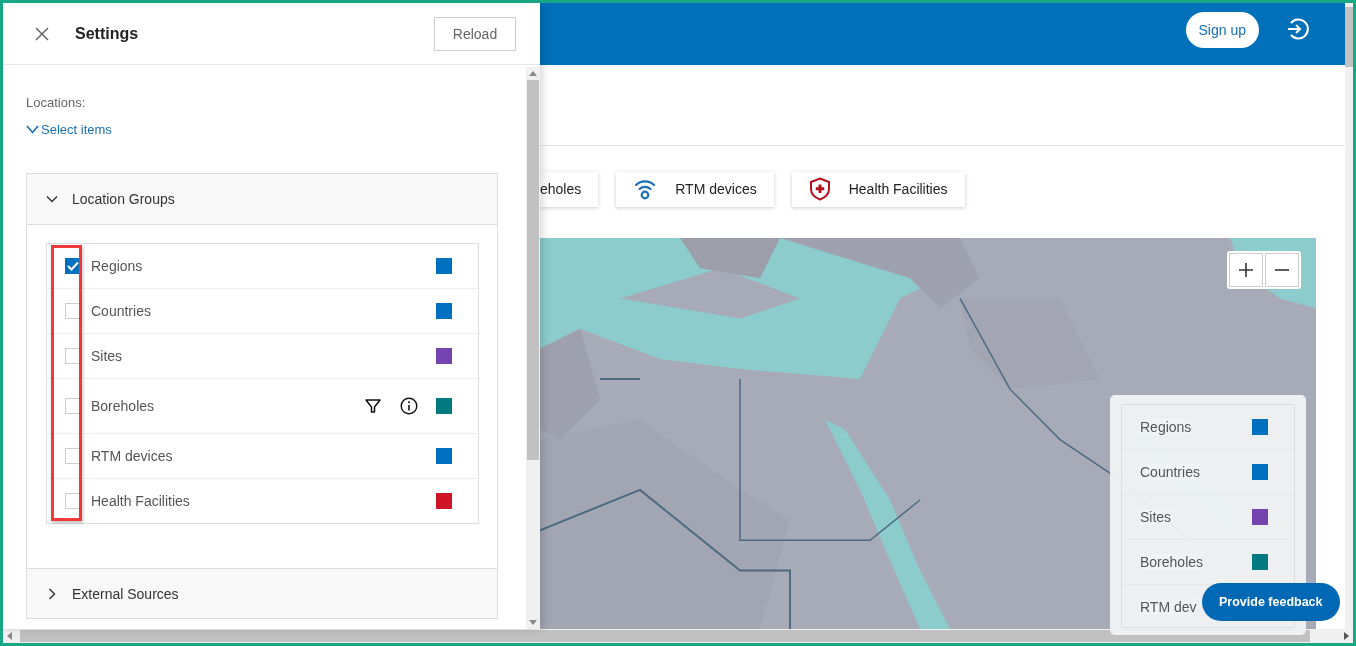  Describe the element at coordinates (1156, 517) in the screenshot. I see `legend-label: Sites` at that location.